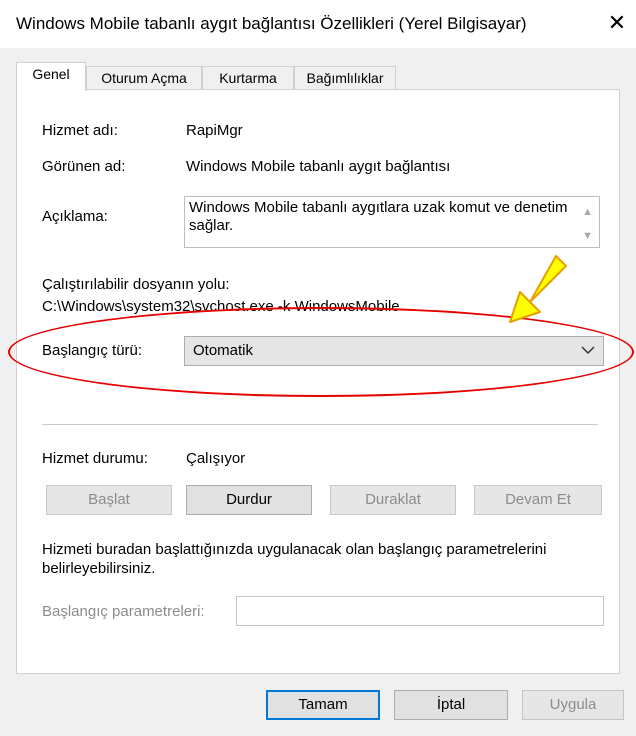 This screenshot has width=636, height=736. What do you see at coordinates (318, 166) in the screenshot?
I see `display-name-value: Windows Mobile tabanlı aygıt bağlantısı` at bounding box center [318, 166].